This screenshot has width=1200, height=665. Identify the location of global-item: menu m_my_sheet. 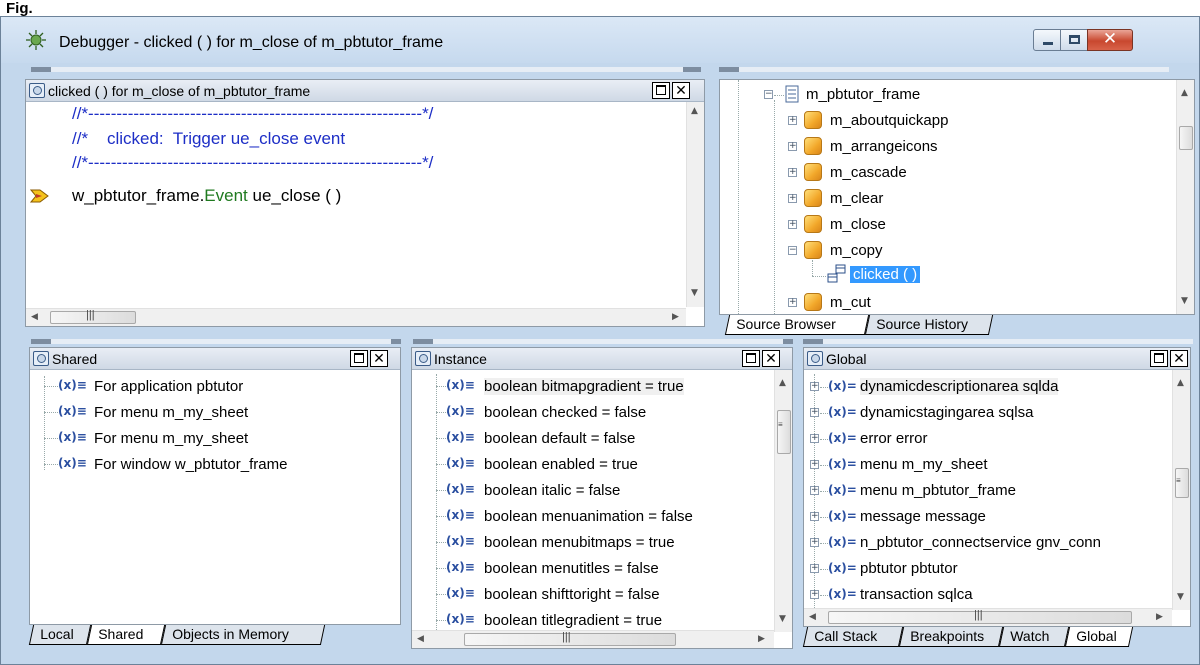
(924, 464).